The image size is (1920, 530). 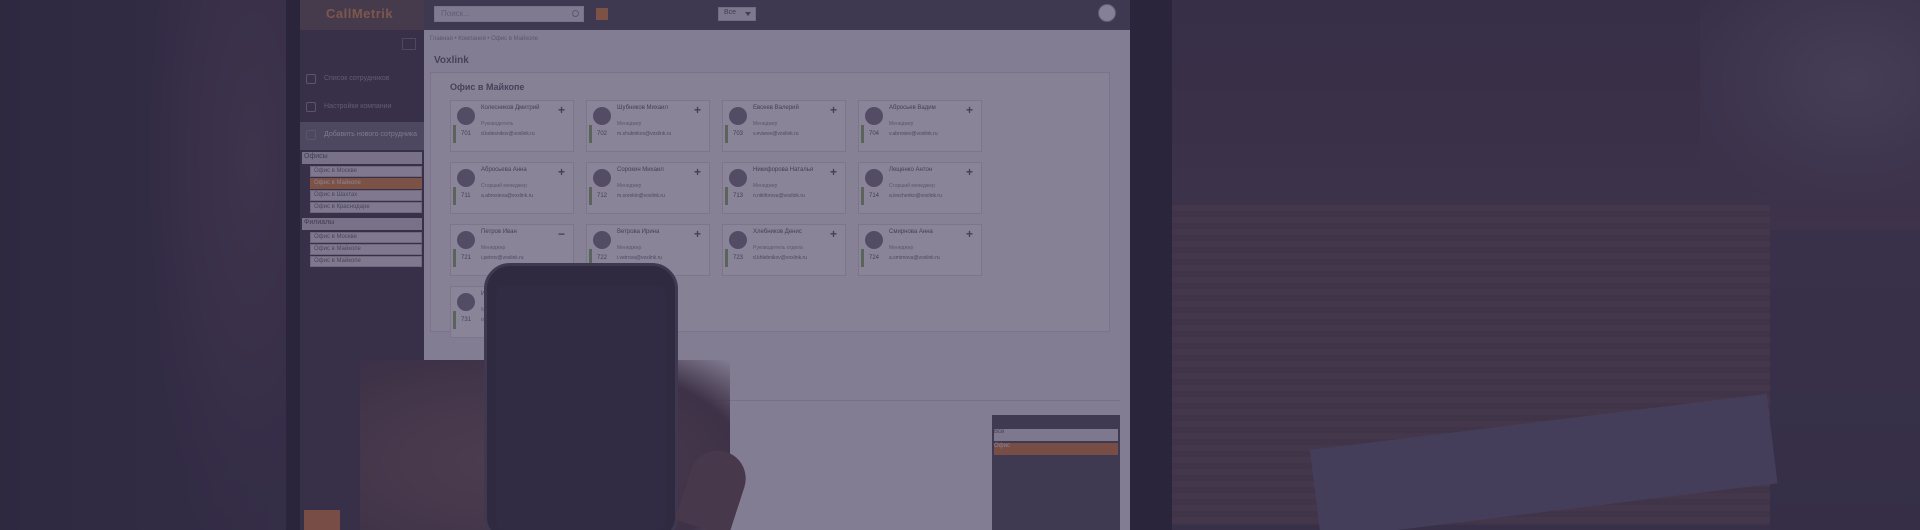 I want to click on employee-extension: 714, so click(x=874, y=196).